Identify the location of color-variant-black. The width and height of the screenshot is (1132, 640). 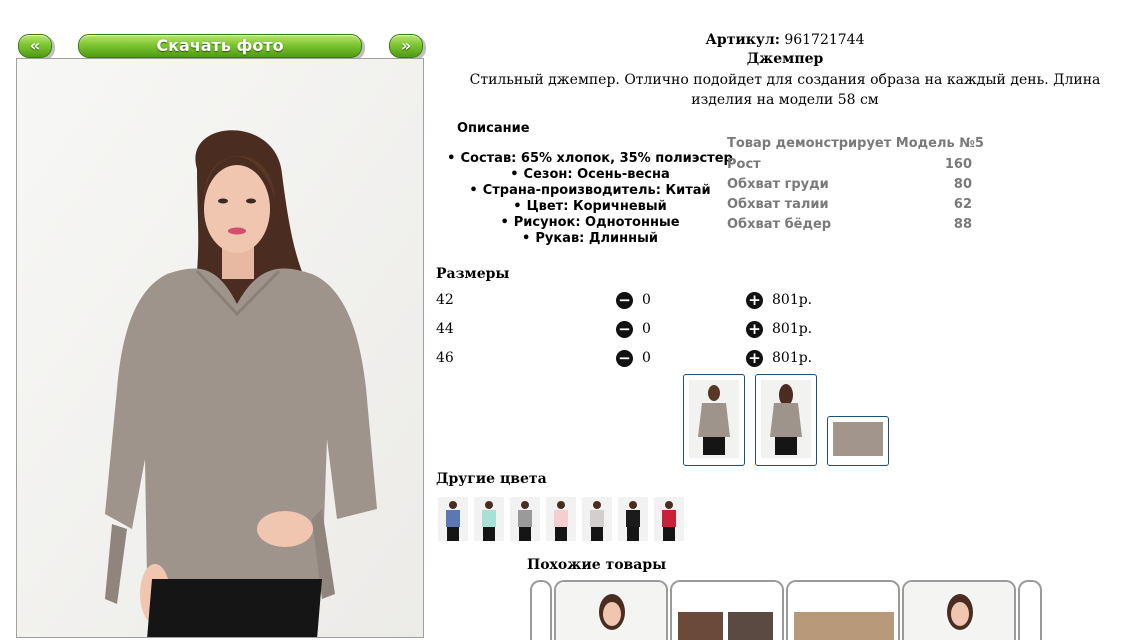
(633, 519).